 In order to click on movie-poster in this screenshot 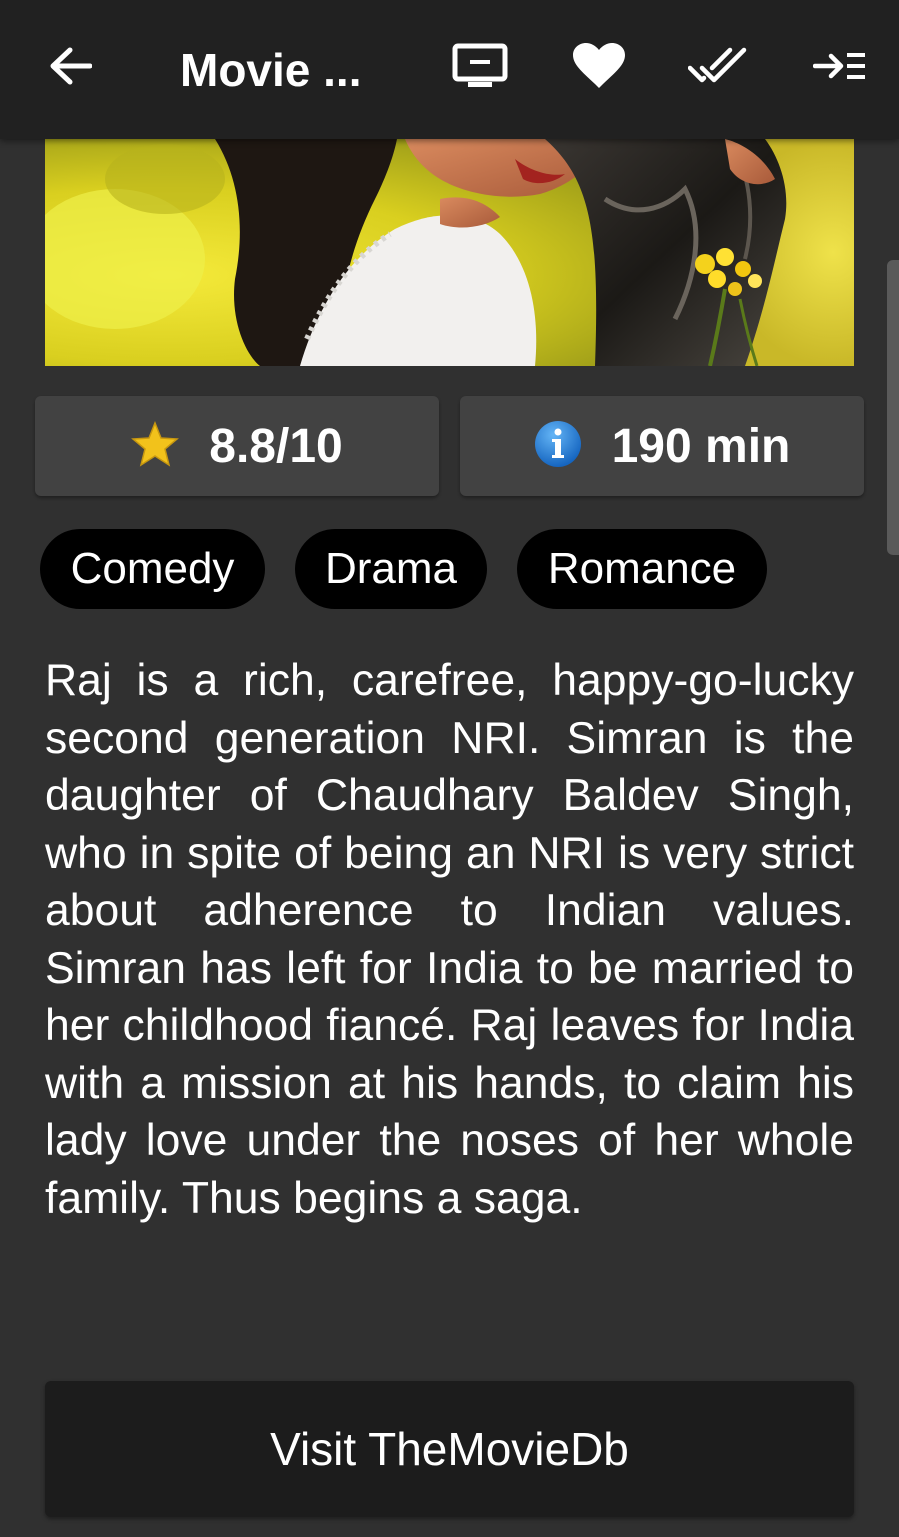, I will do `click(449, 252)`.